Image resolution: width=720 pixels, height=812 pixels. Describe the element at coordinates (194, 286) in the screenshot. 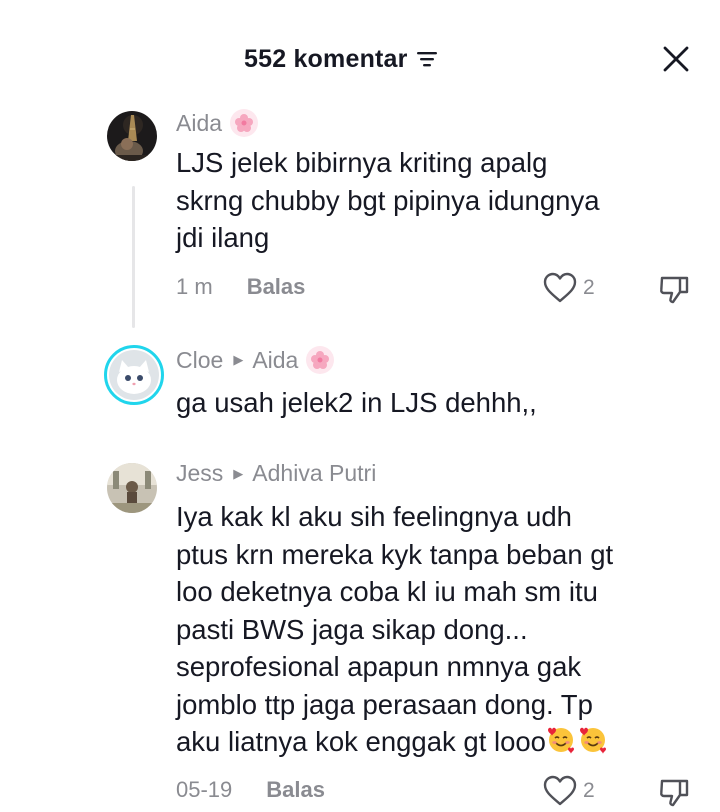

I see `timestamp: 1 m` at that location.